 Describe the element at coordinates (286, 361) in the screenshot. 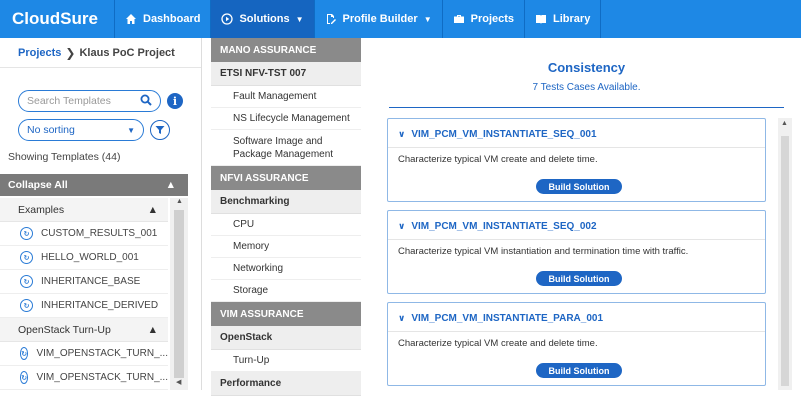

I see `menu-item-turn-up: Turn-Up` at that location.